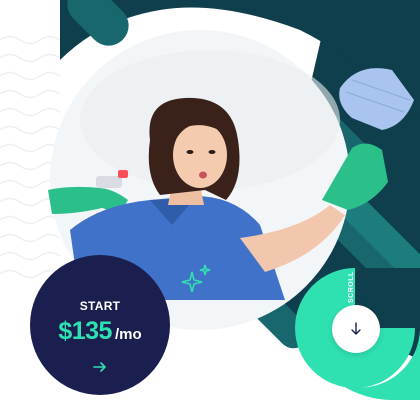 This screenshot has width=420, height=401. Describe the element at coordinates (109, 182) in the screenshot. I see `spray-bottle-icon` at that location.